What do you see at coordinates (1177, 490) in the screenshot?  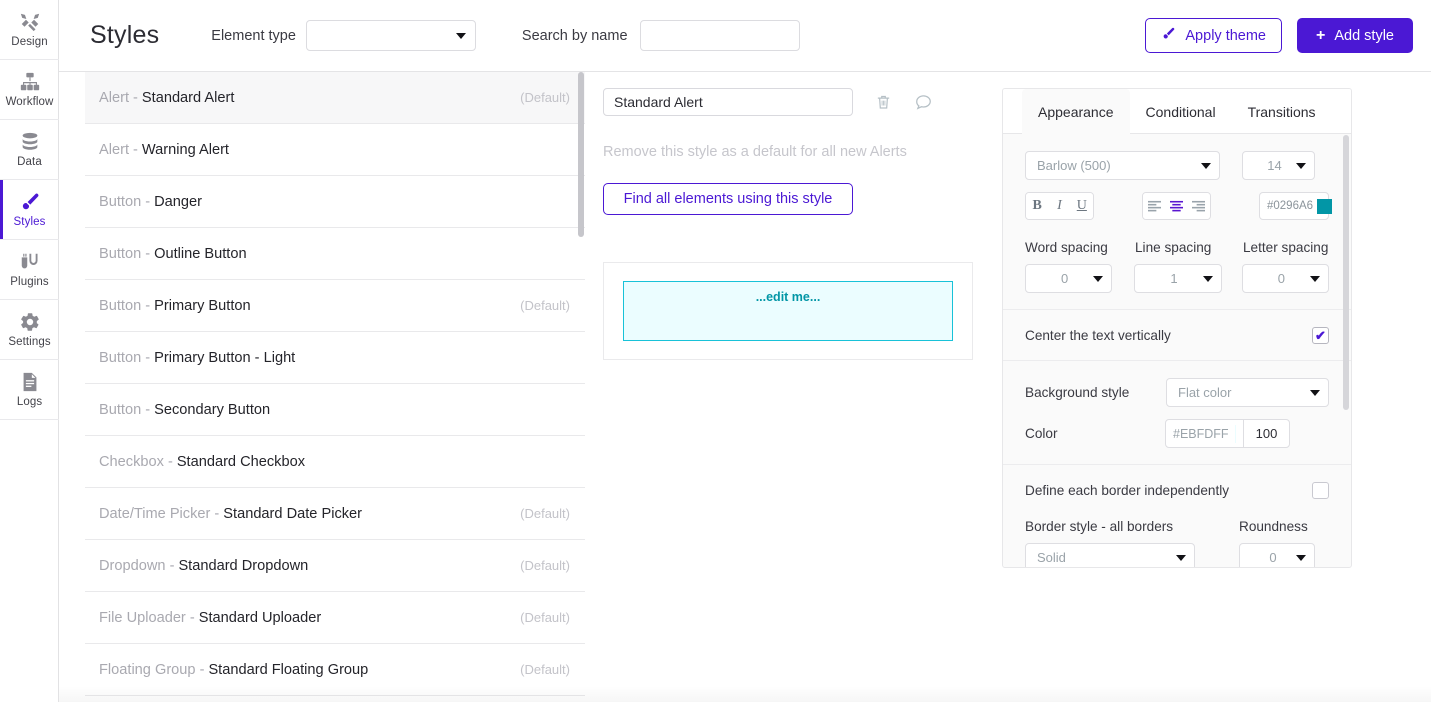 I see `border-independent-row: Define each border independently` at bounding box center [1177, 490].